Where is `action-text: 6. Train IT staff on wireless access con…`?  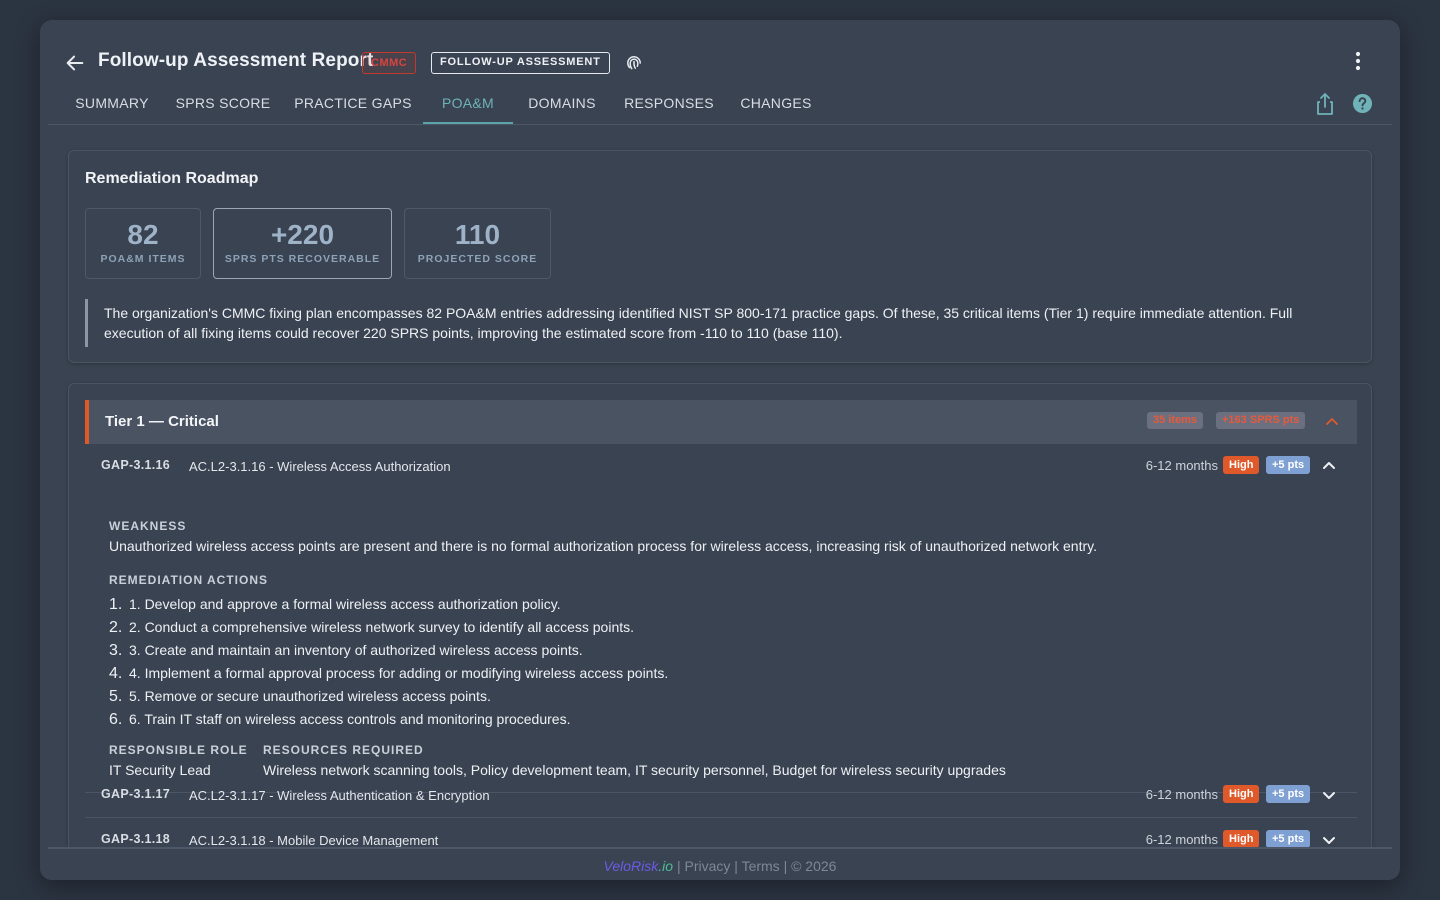
action-text: 6. Train IT staff on wireless access con… is located at coordinates (350, 719).